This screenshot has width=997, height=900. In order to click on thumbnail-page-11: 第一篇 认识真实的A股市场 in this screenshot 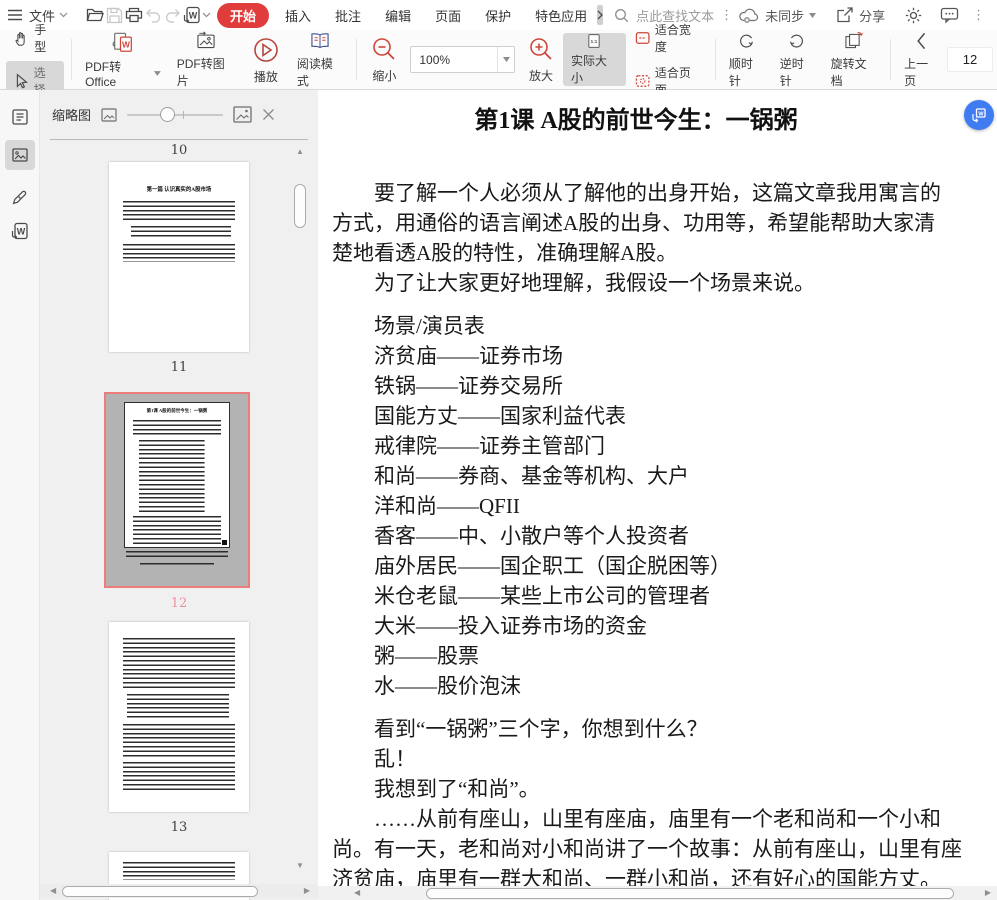, I will do `click(179, 257)`.